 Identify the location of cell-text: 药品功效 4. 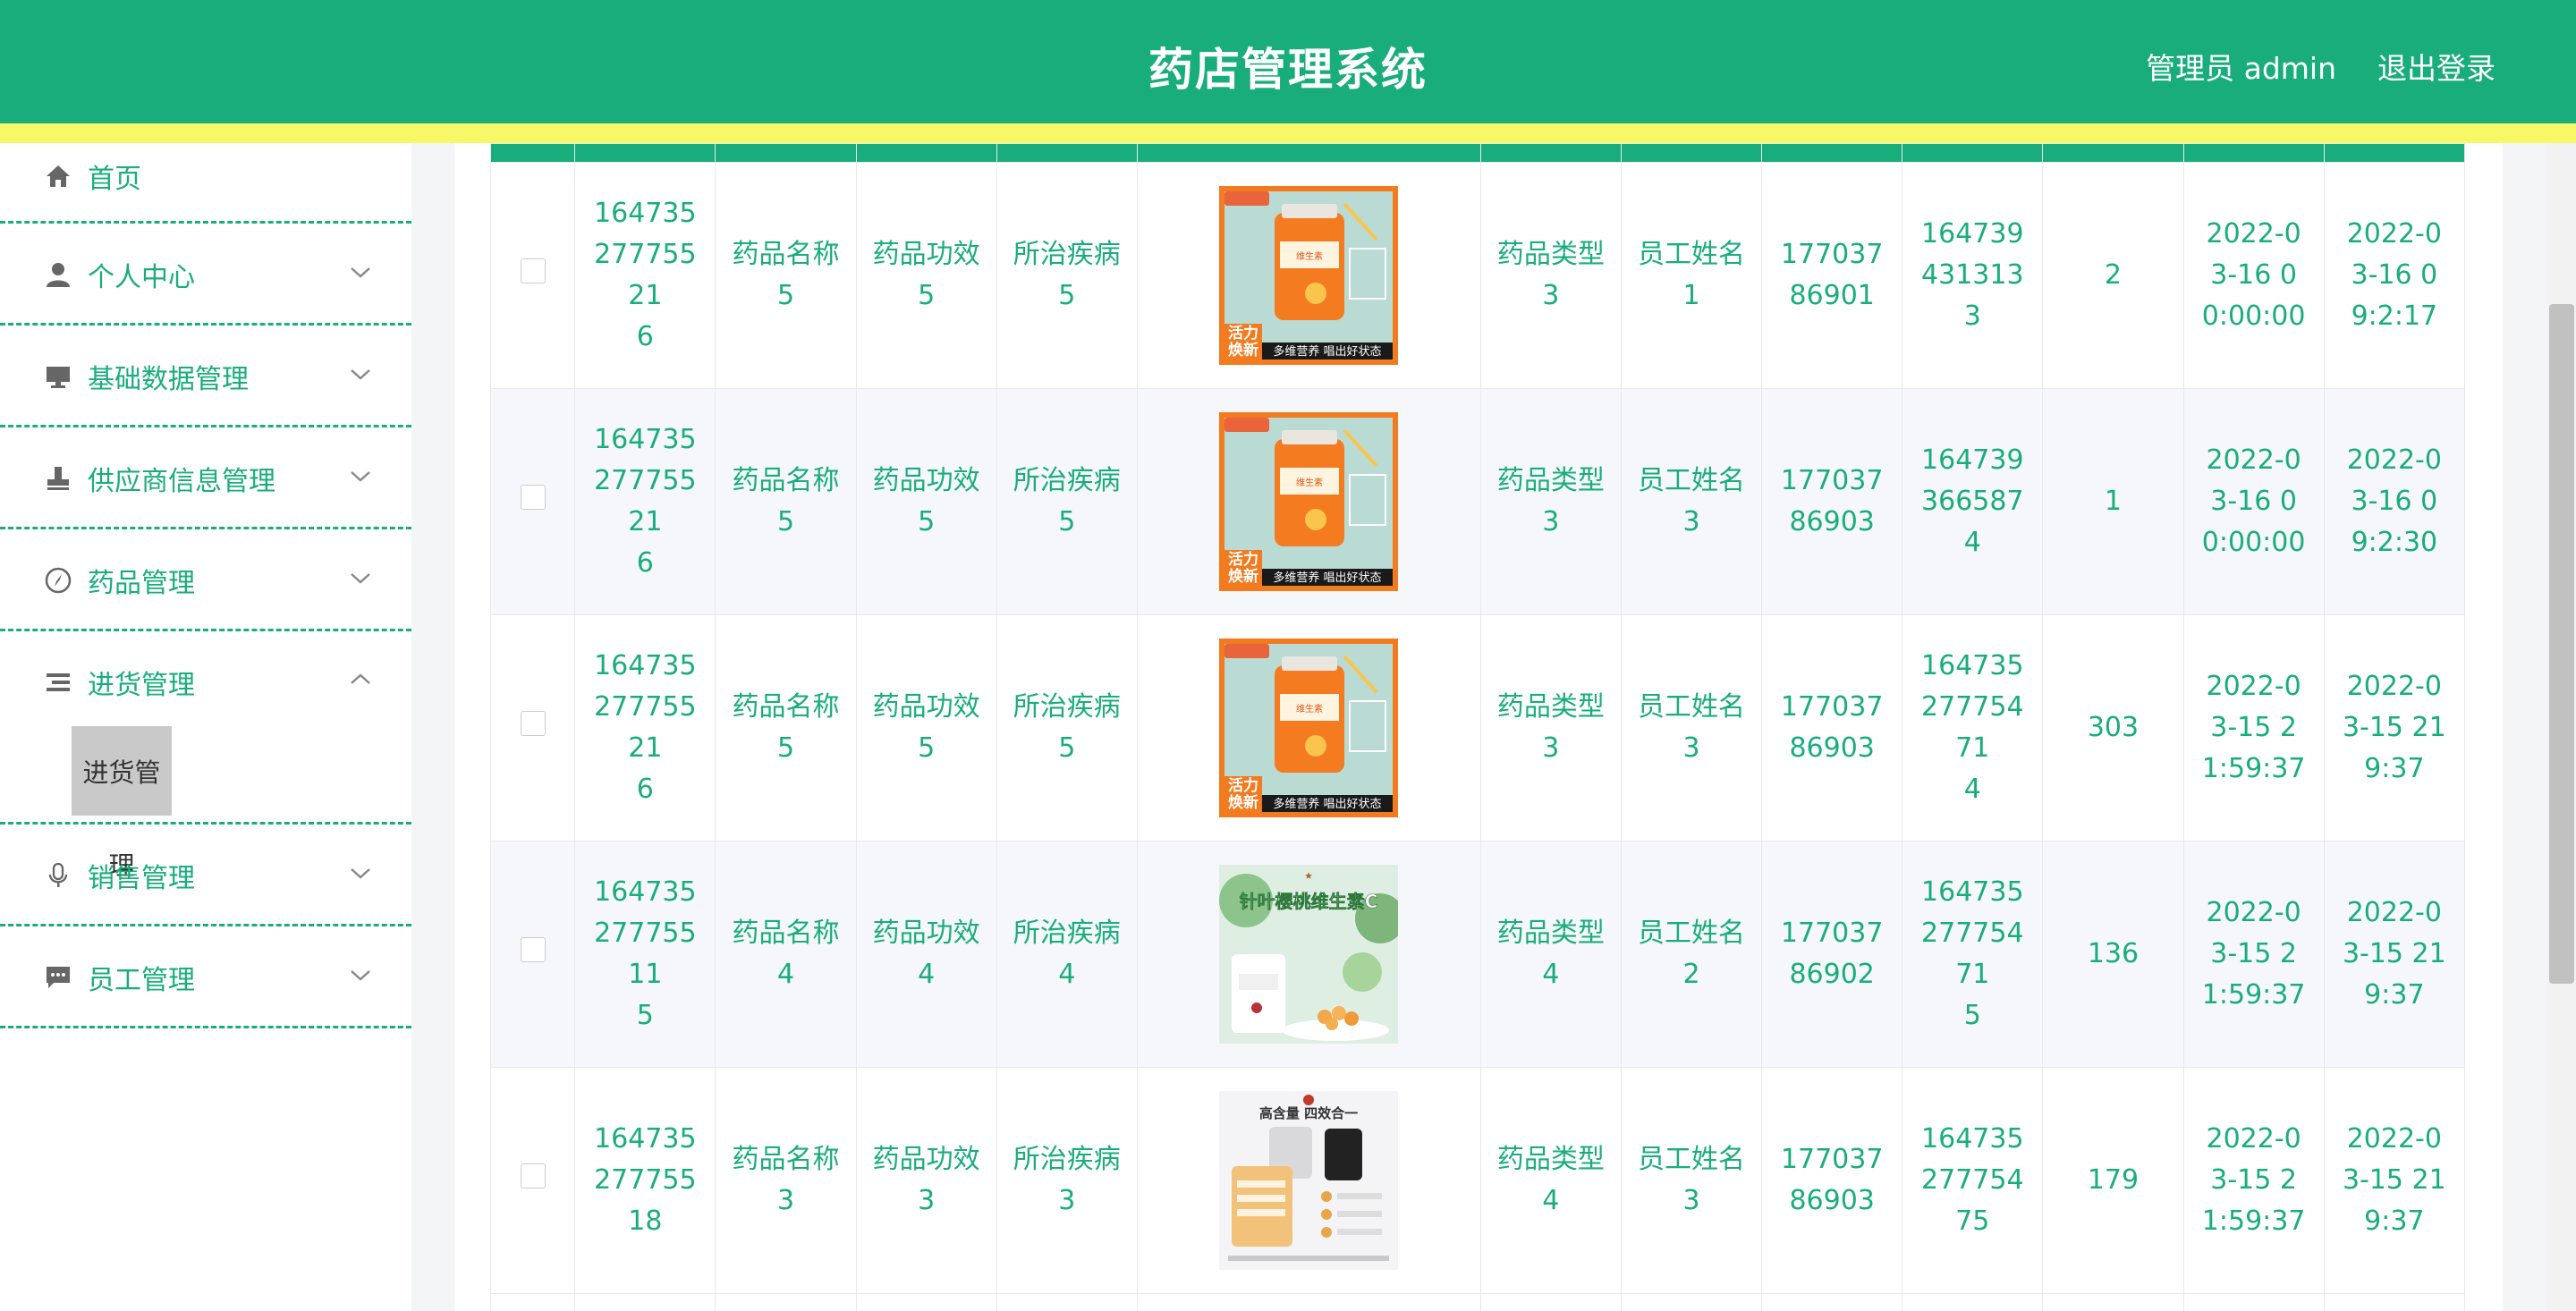
(926, 954).